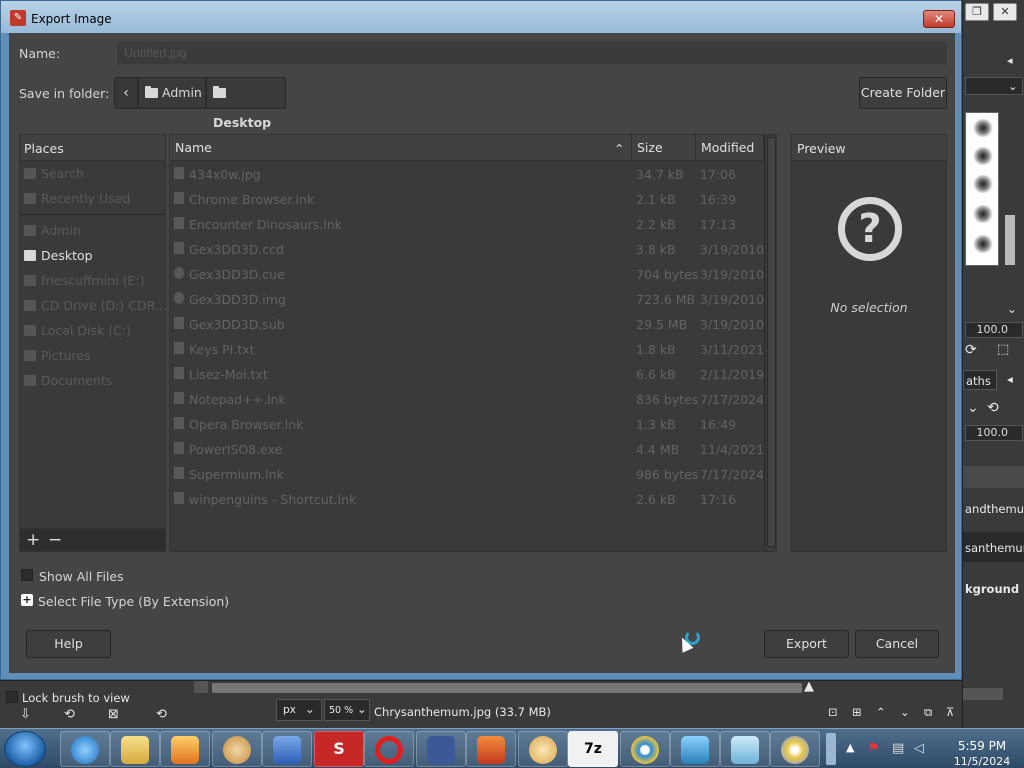 The image size is (1024, 768). What do you see at coordinates (664, 148) in the screenshot?
I see `column-size: Size` at bounding box center [664, 148].